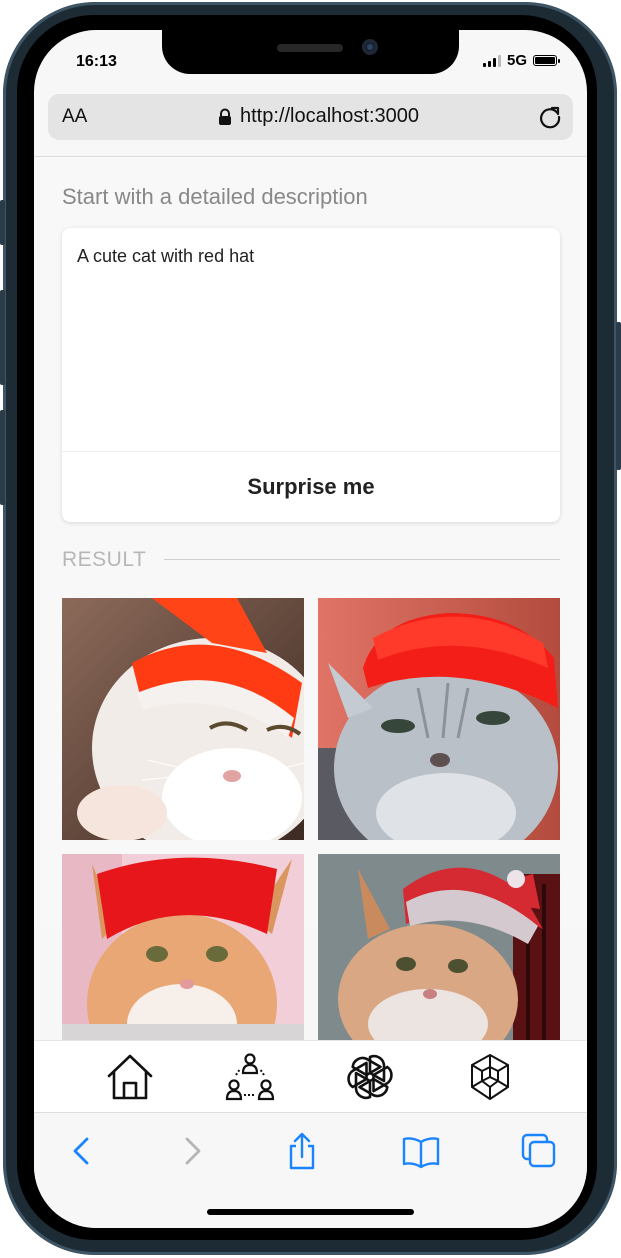  I want to click on bookmarks-icon, so click(421, 1151).